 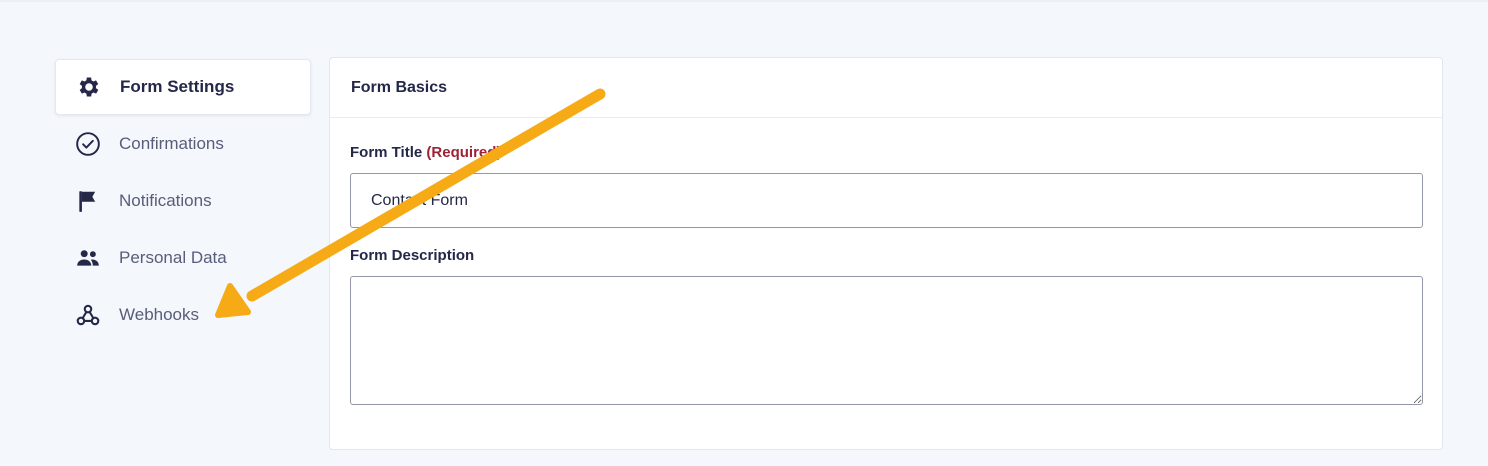 I want to click on panel-title: Form Basics, so click(x=886, y=88).